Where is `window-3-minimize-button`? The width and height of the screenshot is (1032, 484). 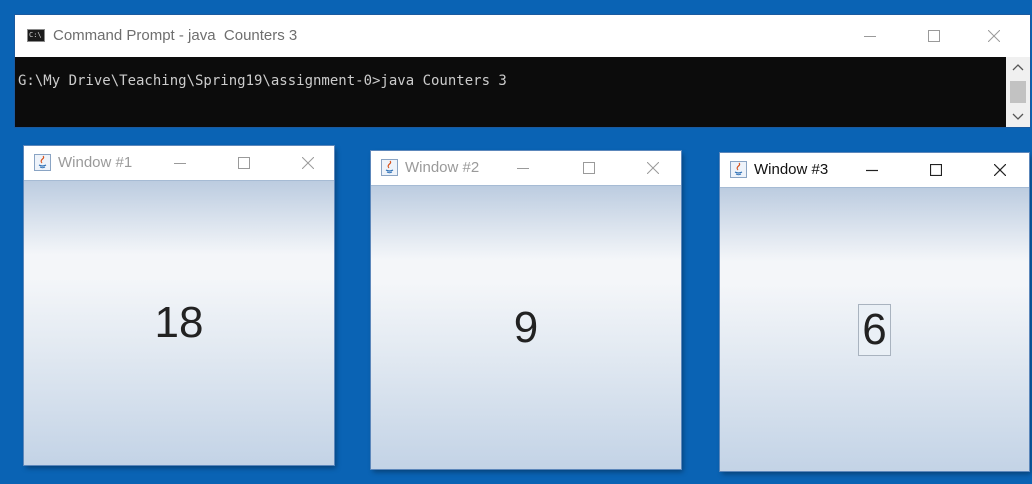 window-3-minimize-button is located at coordinates (872, 170).